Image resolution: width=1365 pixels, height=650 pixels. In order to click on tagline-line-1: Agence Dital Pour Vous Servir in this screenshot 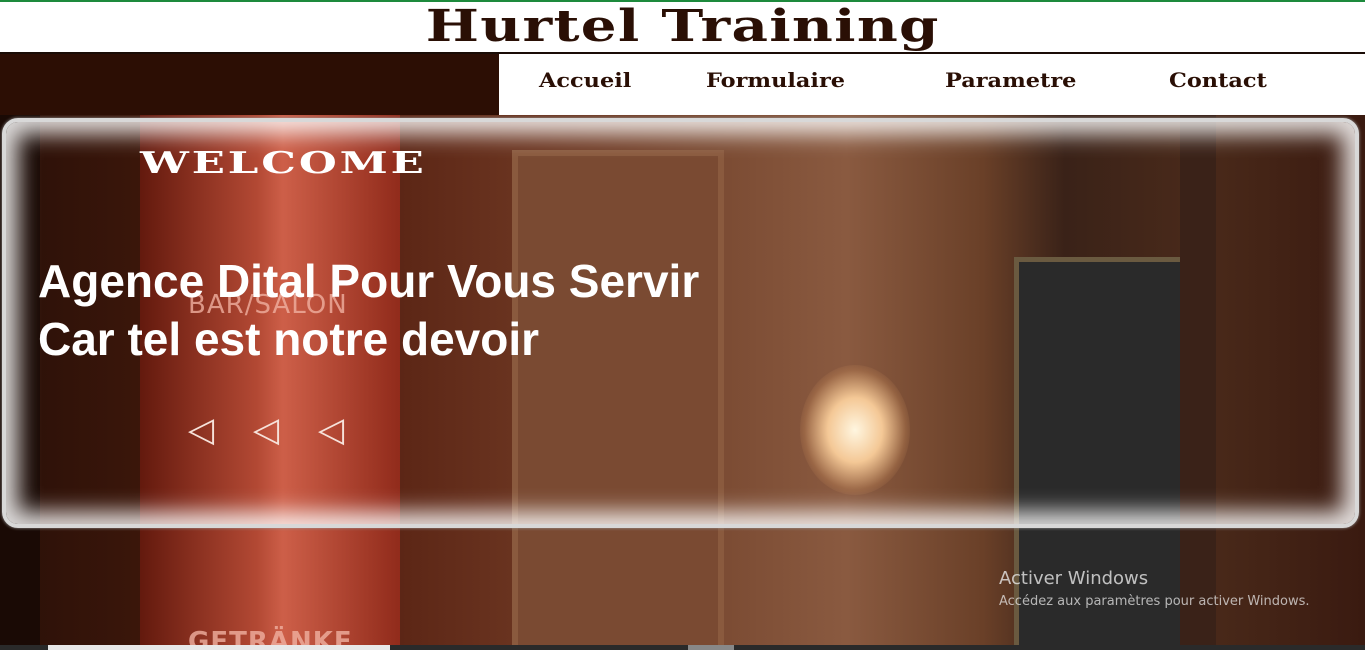, I will do `click(369, 281)`.